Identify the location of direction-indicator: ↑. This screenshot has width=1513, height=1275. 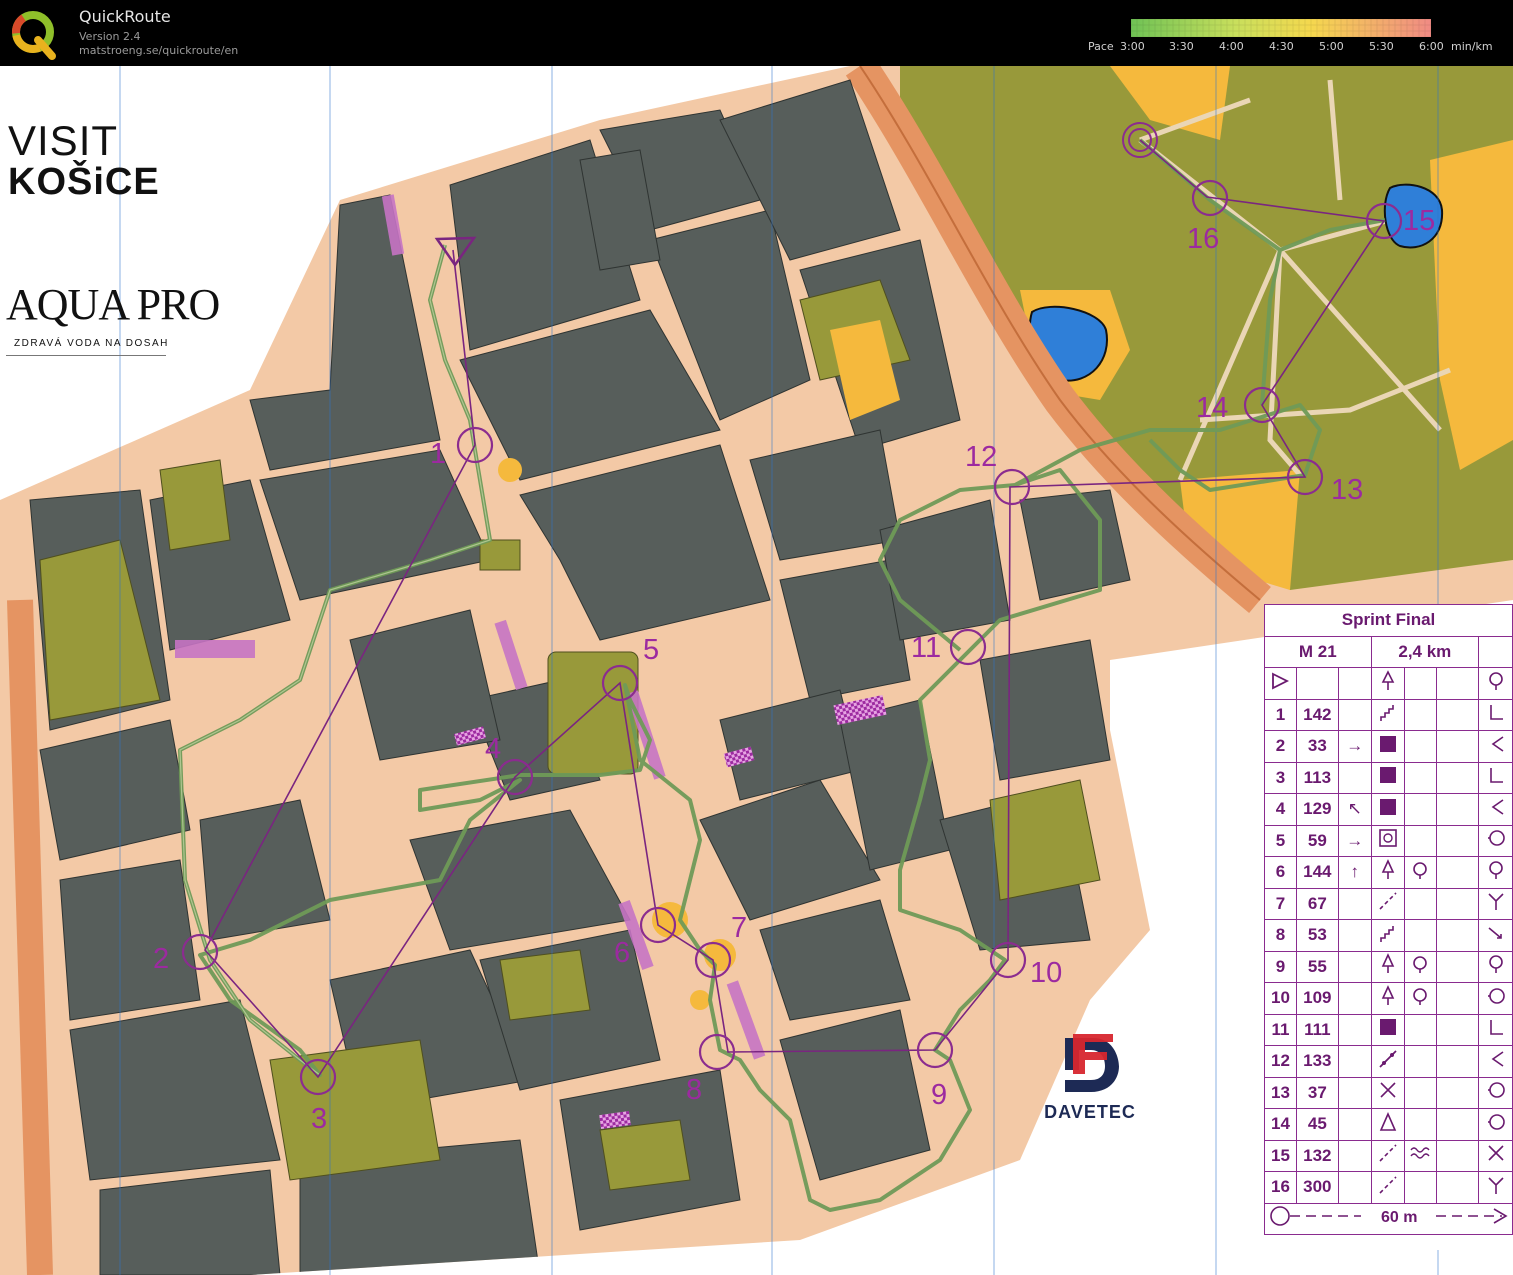
(1354, 872).